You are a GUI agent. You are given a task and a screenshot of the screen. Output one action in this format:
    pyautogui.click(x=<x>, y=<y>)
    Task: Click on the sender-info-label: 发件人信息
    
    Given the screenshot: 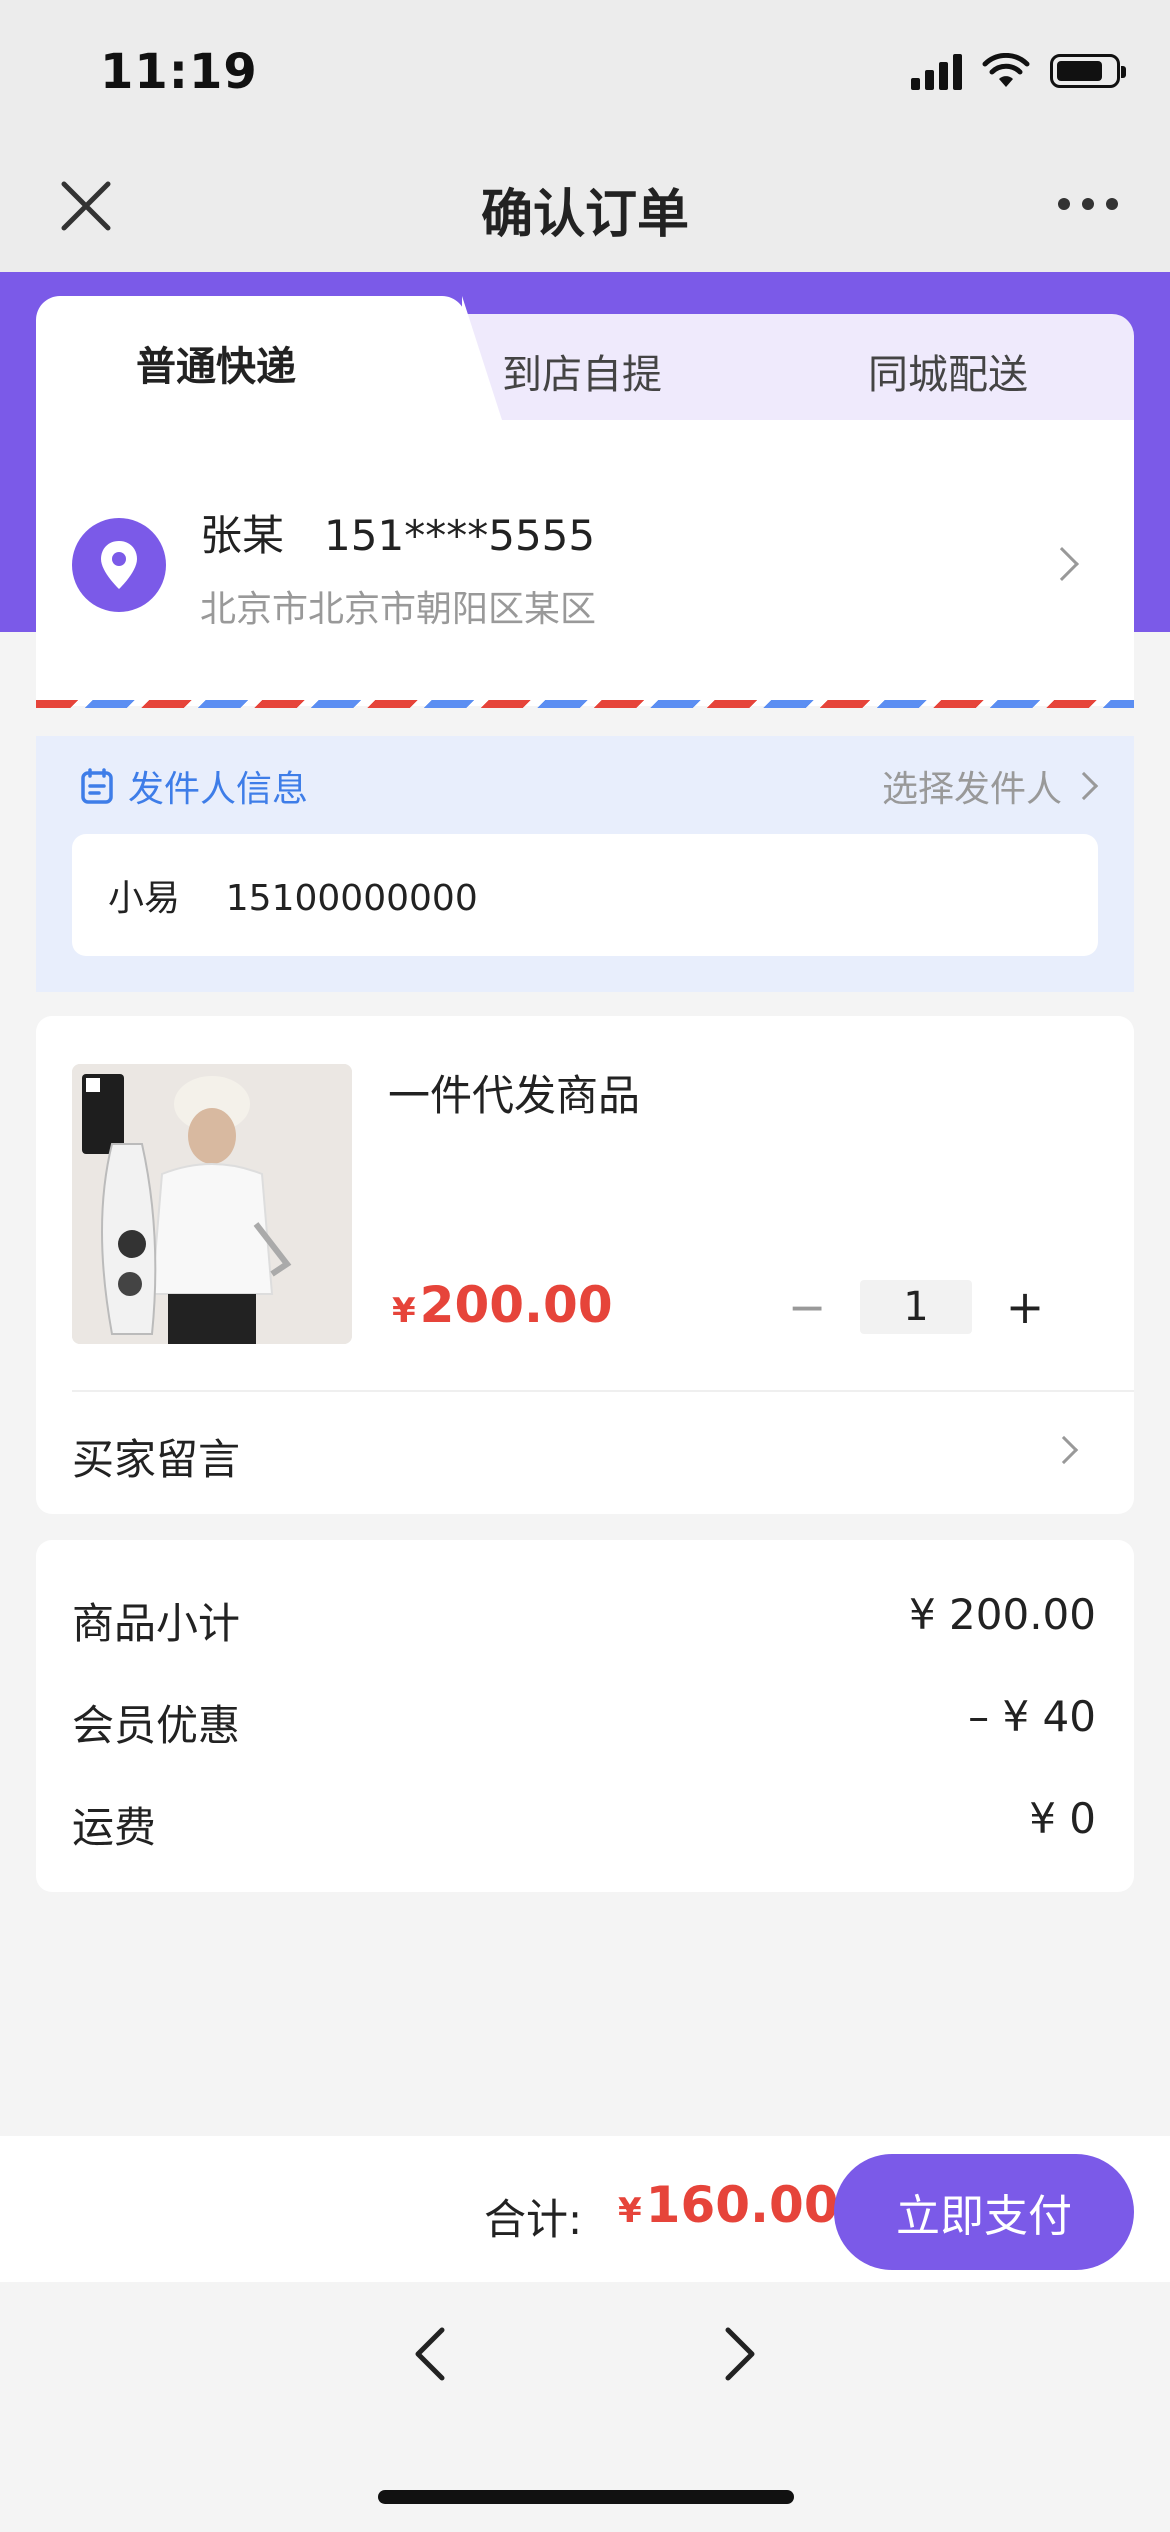 What is the action you would take?
    pyautogui.click(x=194, y=786)
    